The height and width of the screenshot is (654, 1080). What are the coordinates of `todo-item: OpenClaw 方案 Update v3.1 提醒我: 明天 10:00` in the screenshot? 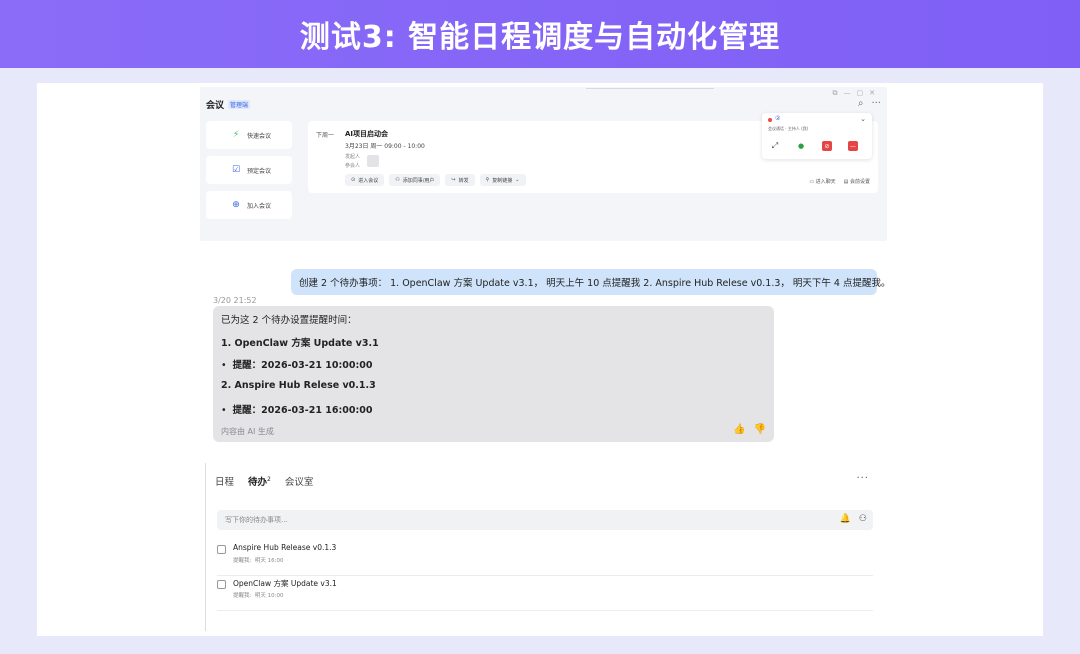 It's located at (545, 594).